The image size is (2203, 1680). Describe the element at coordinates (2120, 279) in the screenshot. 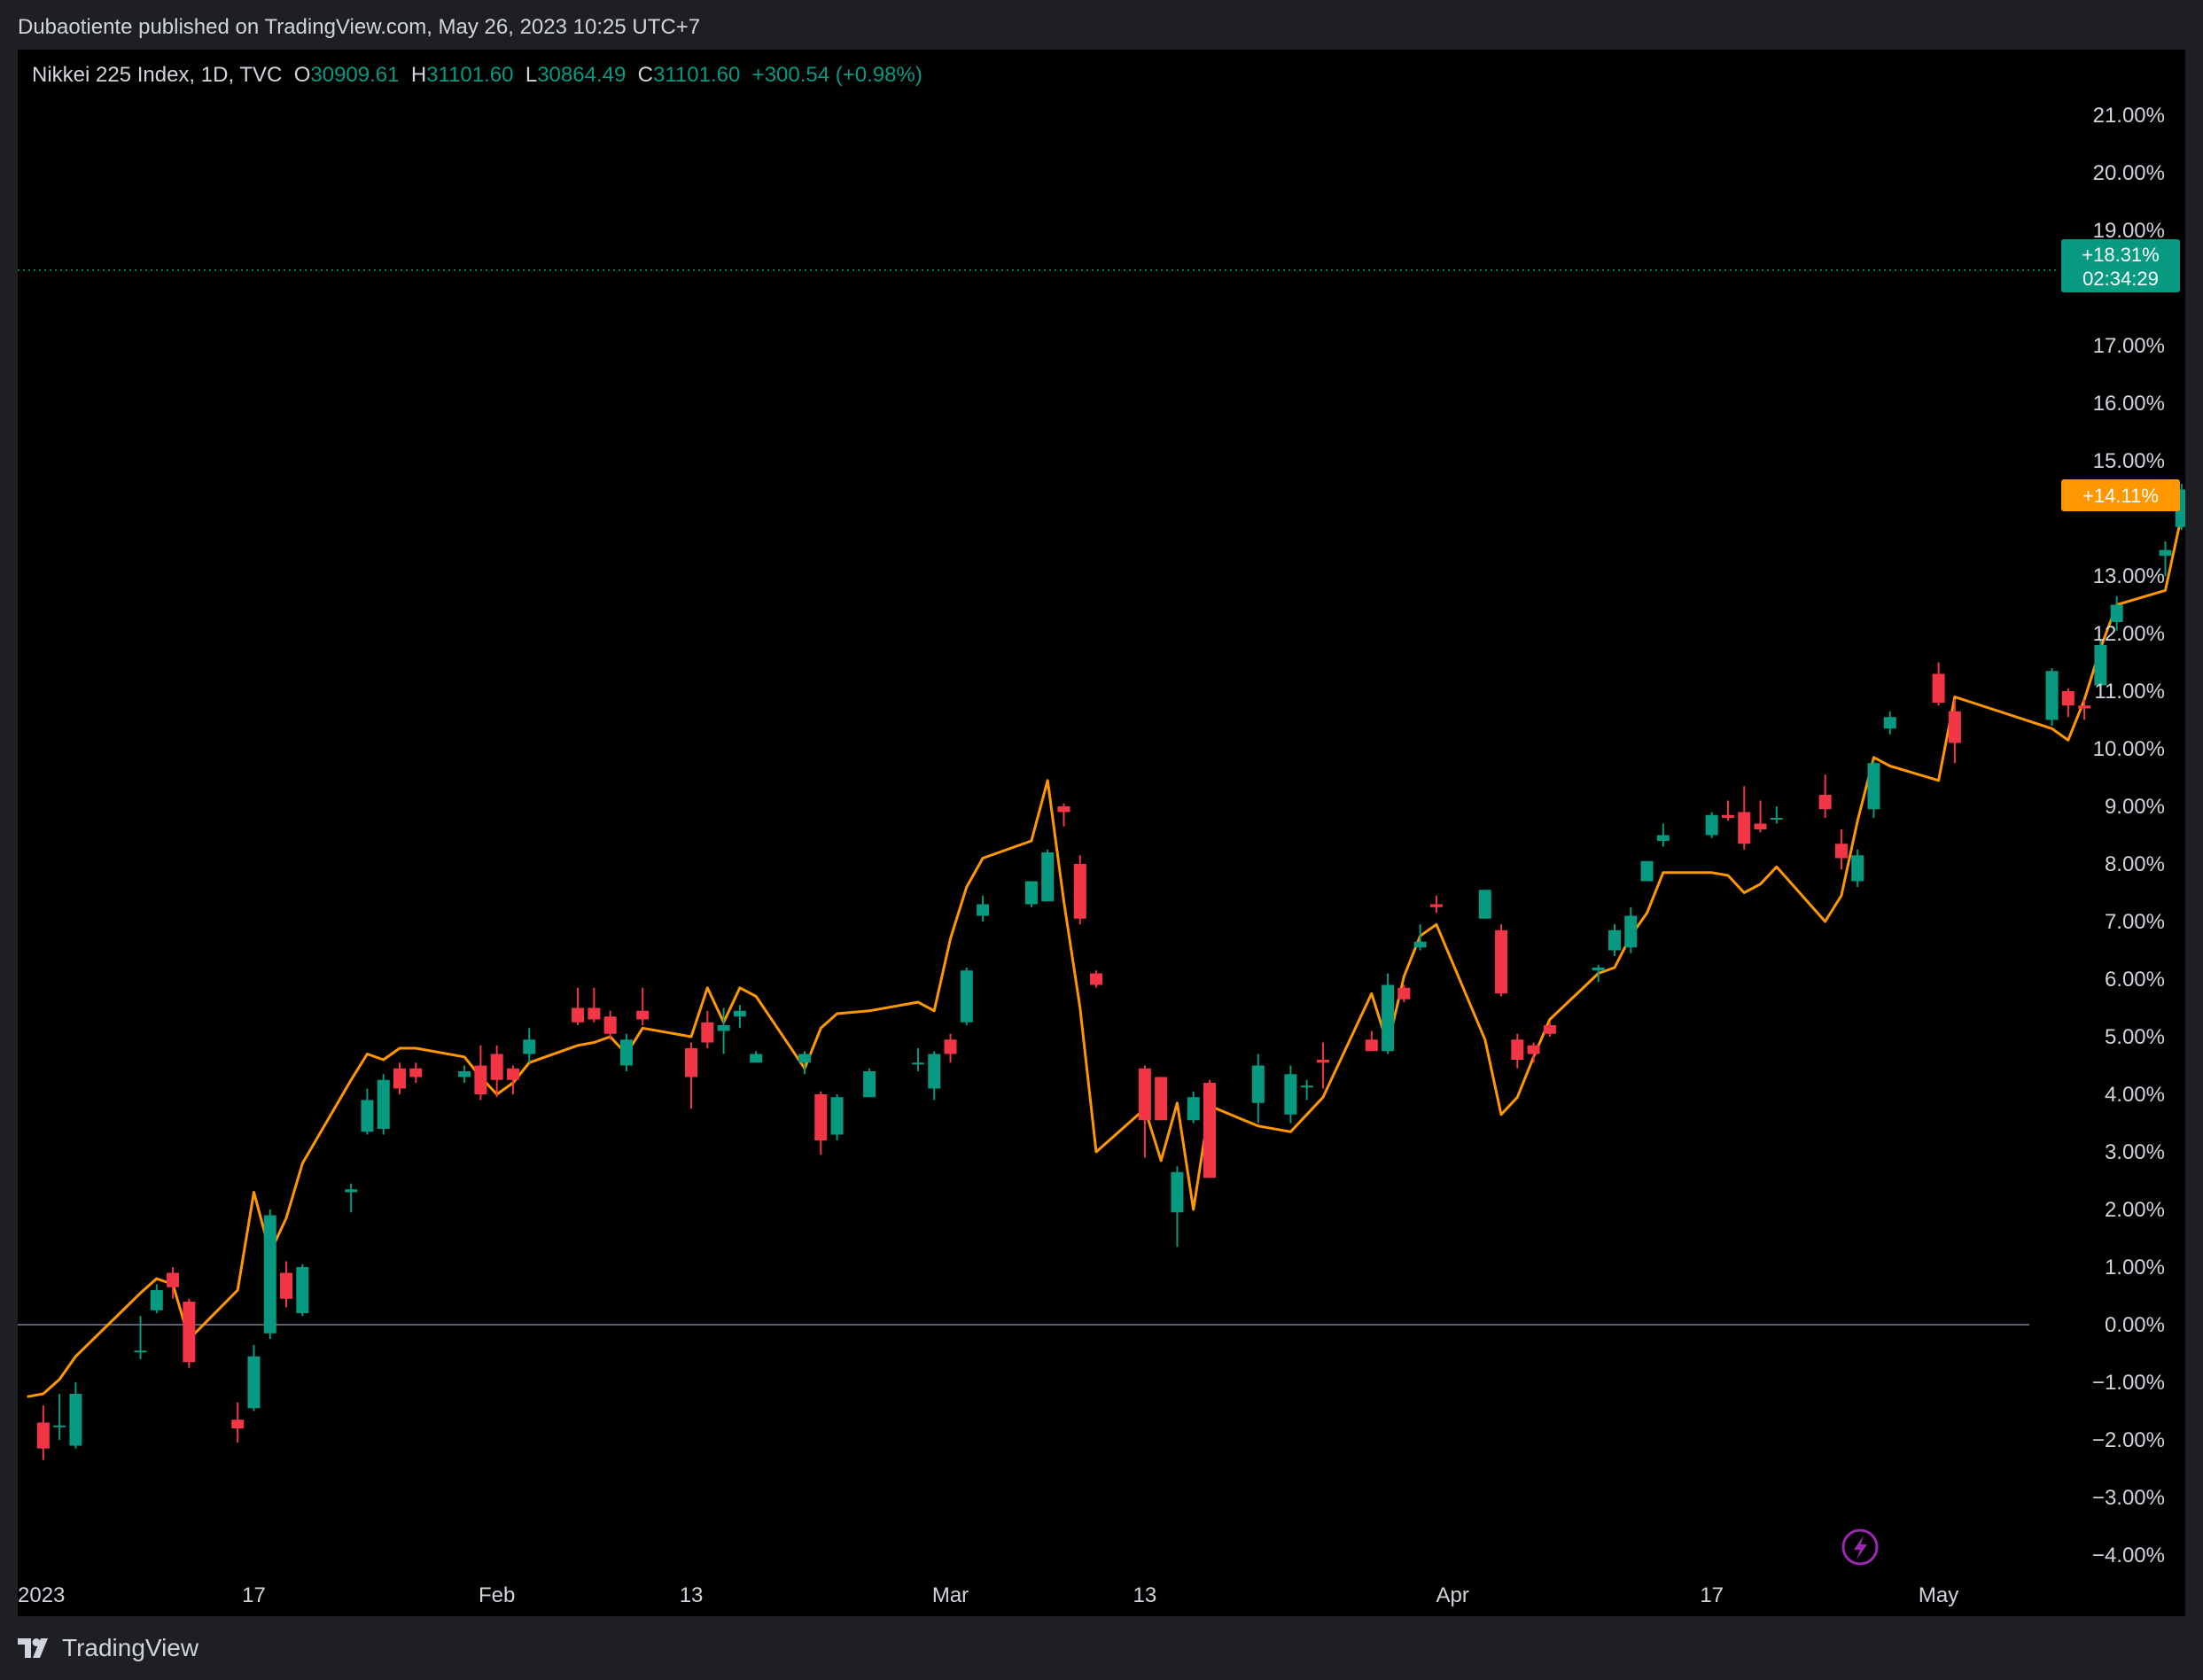

I see `bar-countdown: 02:34:29` at that location.